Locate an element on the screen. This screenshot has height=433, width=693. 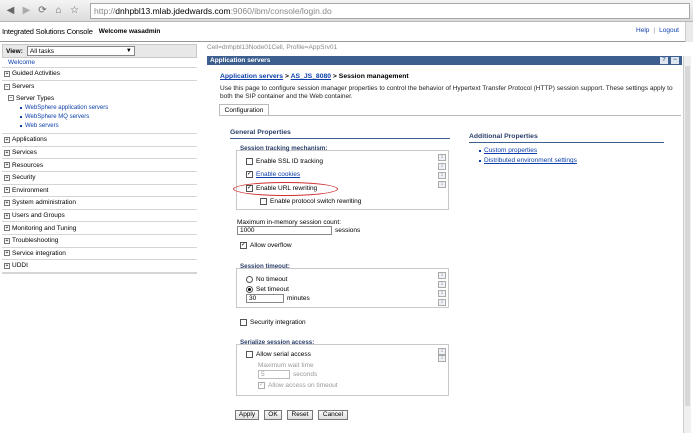
set-timeout-row: Set timeout is located at coordinates (267, 289).